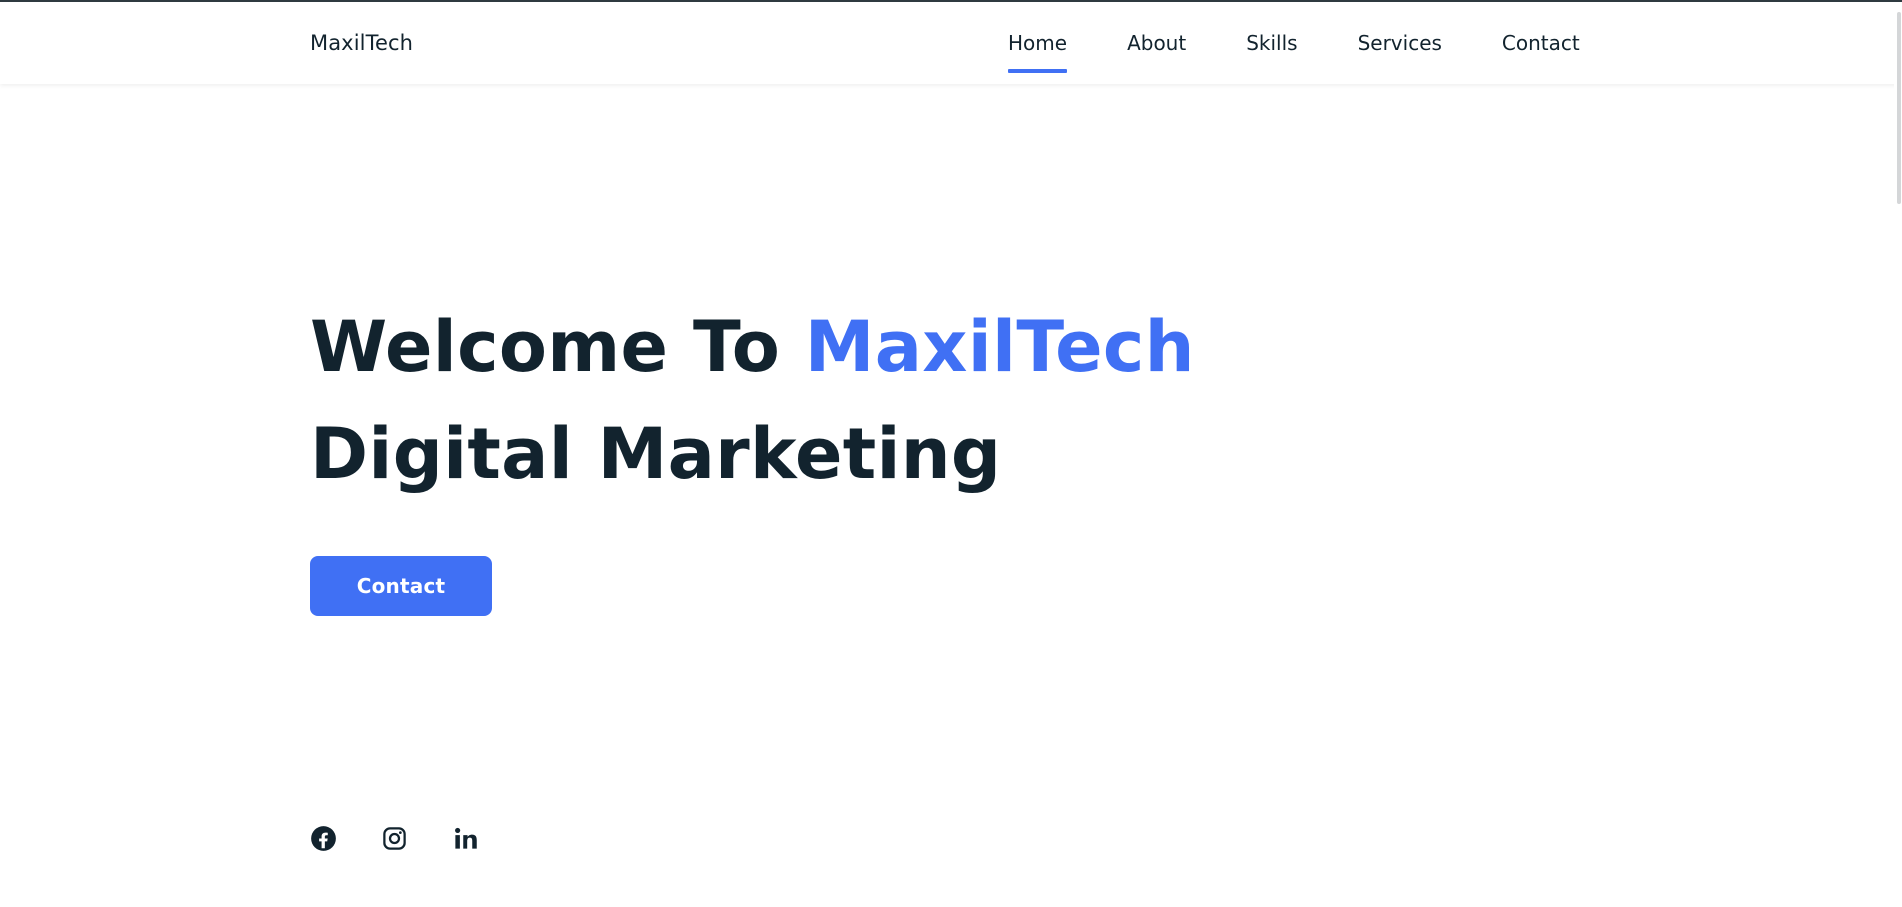 This screenshot has width=1902, height=907. I want to click on instagram-link, so click(394, 838).